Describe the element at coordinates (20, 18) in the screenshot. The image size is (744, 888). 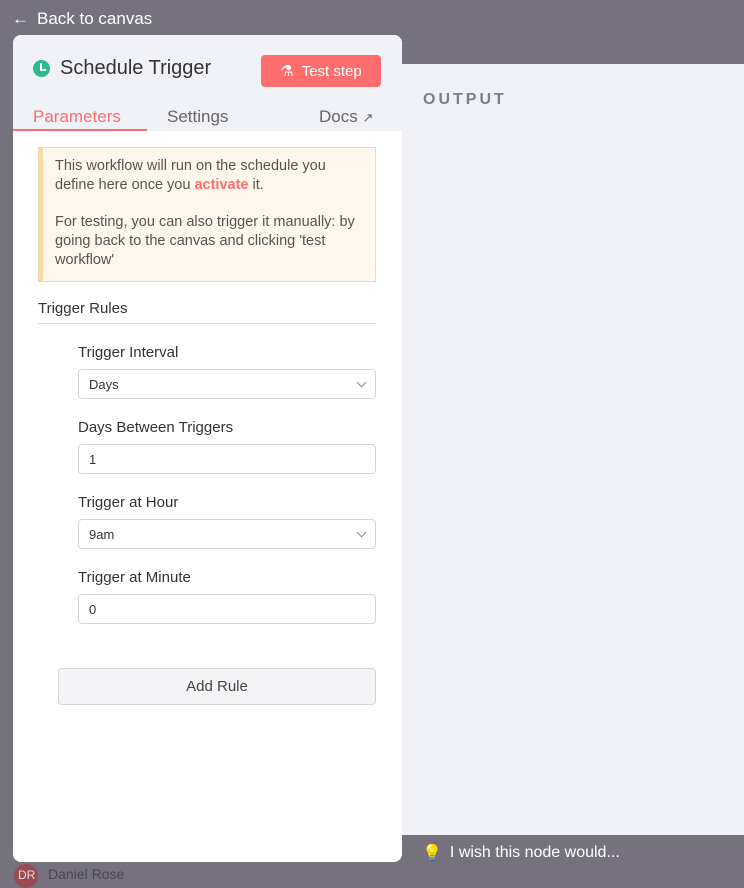
I see `arrow-left-icon: ←` at that location.